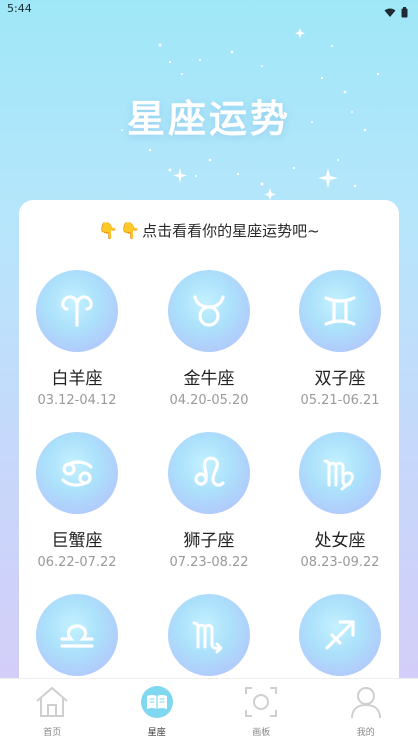 This screenshot has width=418, height=744. What do you see at coordinates (77, 541) in the screenshot?
I see `sign-name: 巨蟹座` at bounding box center [77, 541].